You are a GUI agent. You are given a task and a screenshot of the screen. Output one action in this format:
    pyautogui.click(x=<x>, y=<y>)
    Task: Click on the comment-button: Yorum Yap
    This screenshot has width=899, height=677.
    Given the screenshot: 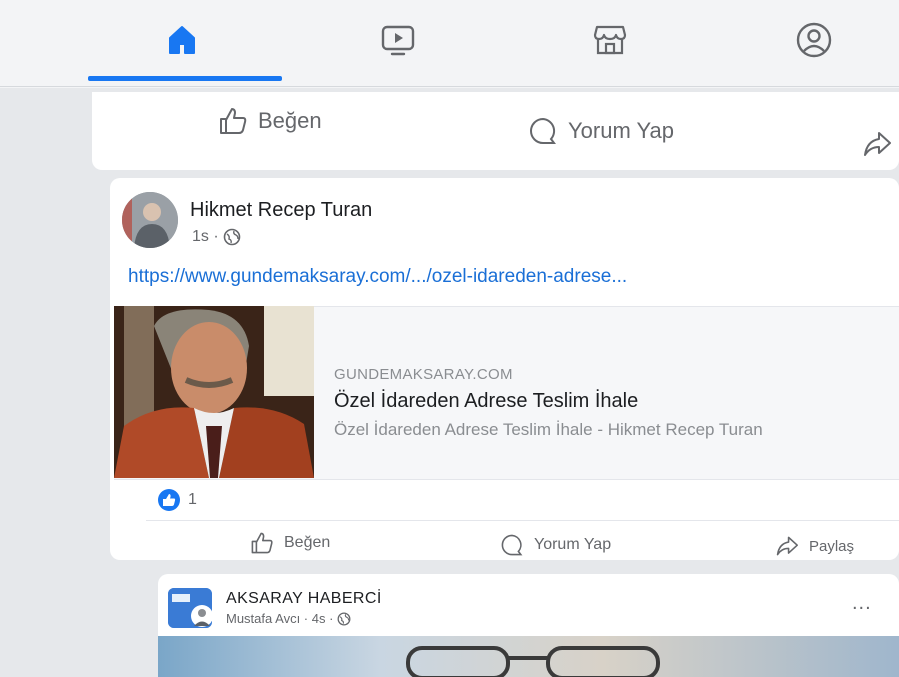 What is the action you would take?
    pyautogui.click(x=555, y=545)
    